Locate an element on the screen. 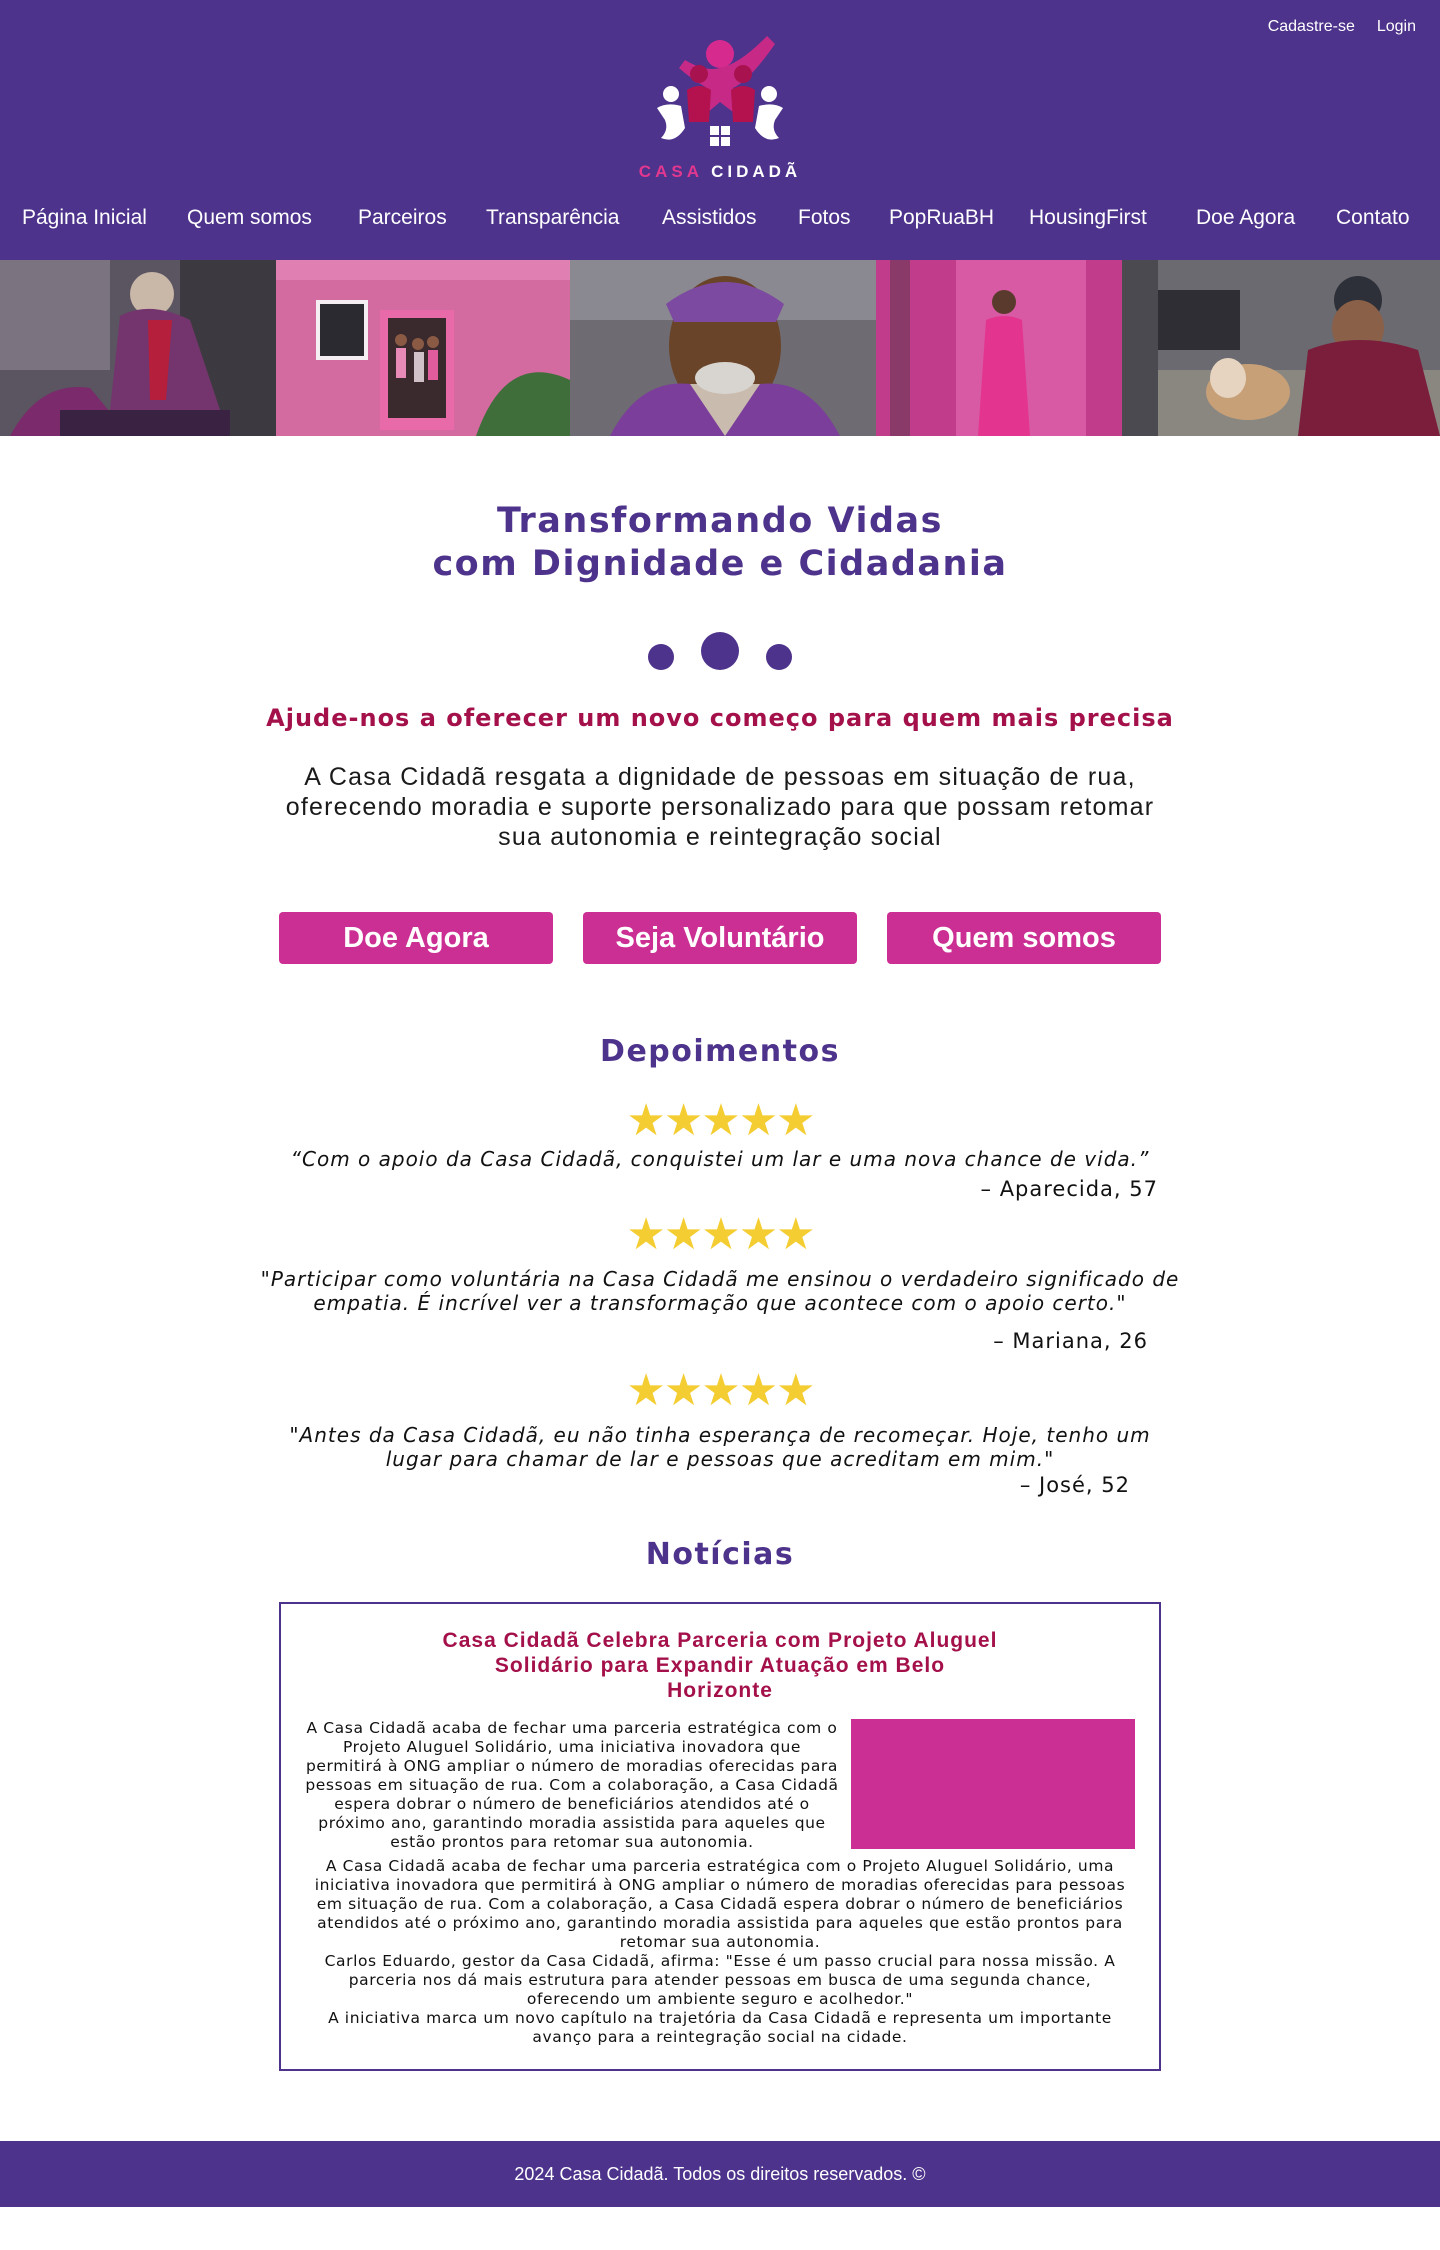 The width and height of the screenshot is (1440, 2250). nav-item-home: Página Inicial is located at coordinates (84, 218).